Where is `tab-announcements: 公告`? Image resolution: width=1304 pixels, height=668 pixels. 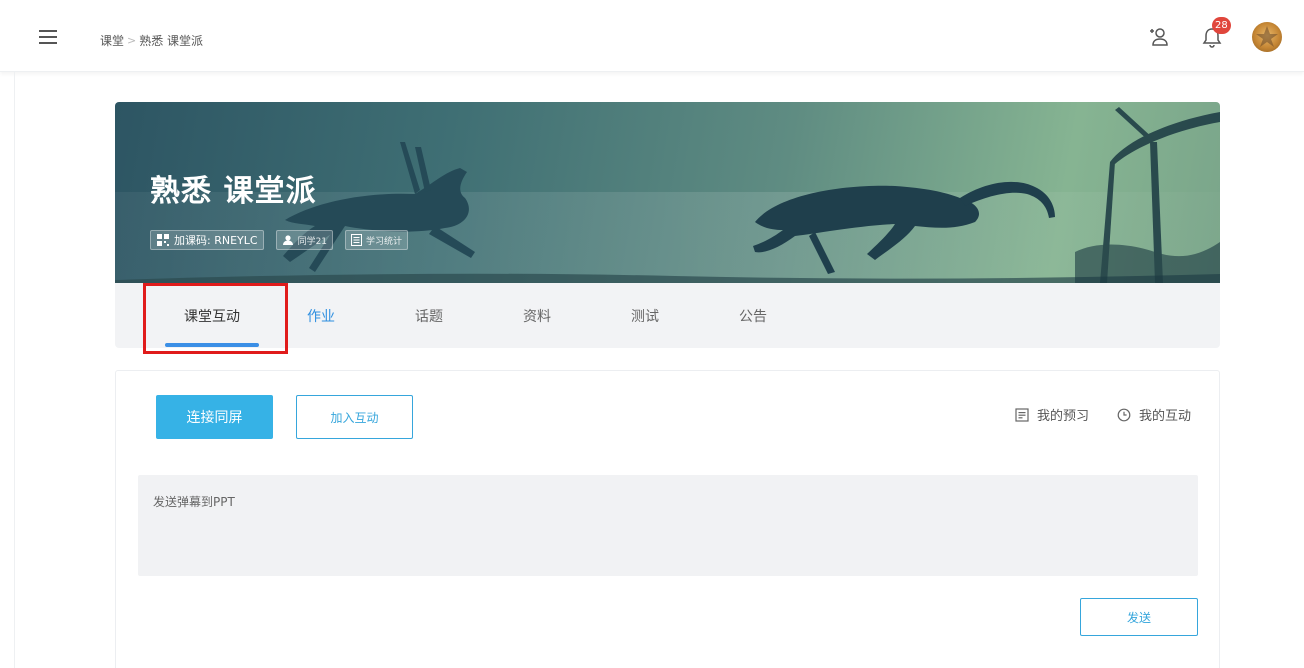 tab-announcements: 公告 is located at coordinates (753, 315).